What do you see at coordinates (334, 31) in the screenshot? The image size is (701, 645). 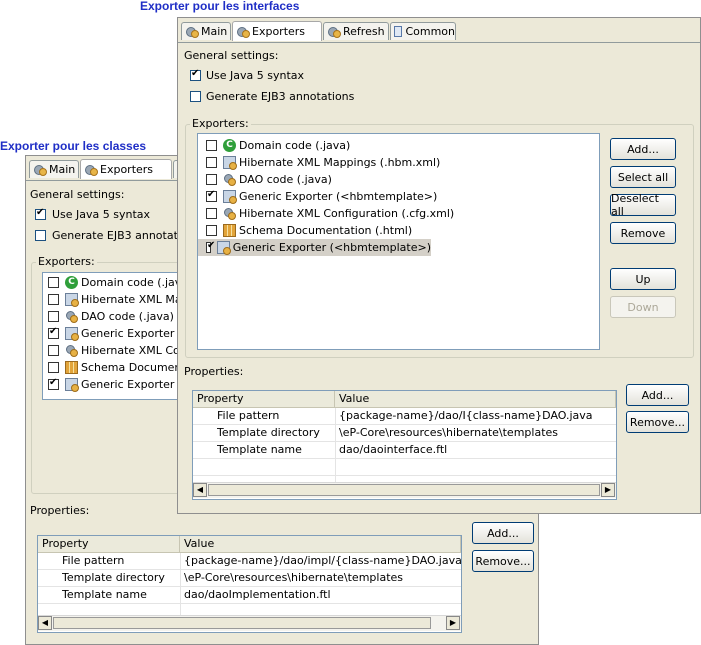 I see `refresh-icon` at bounding box center [334, 31].